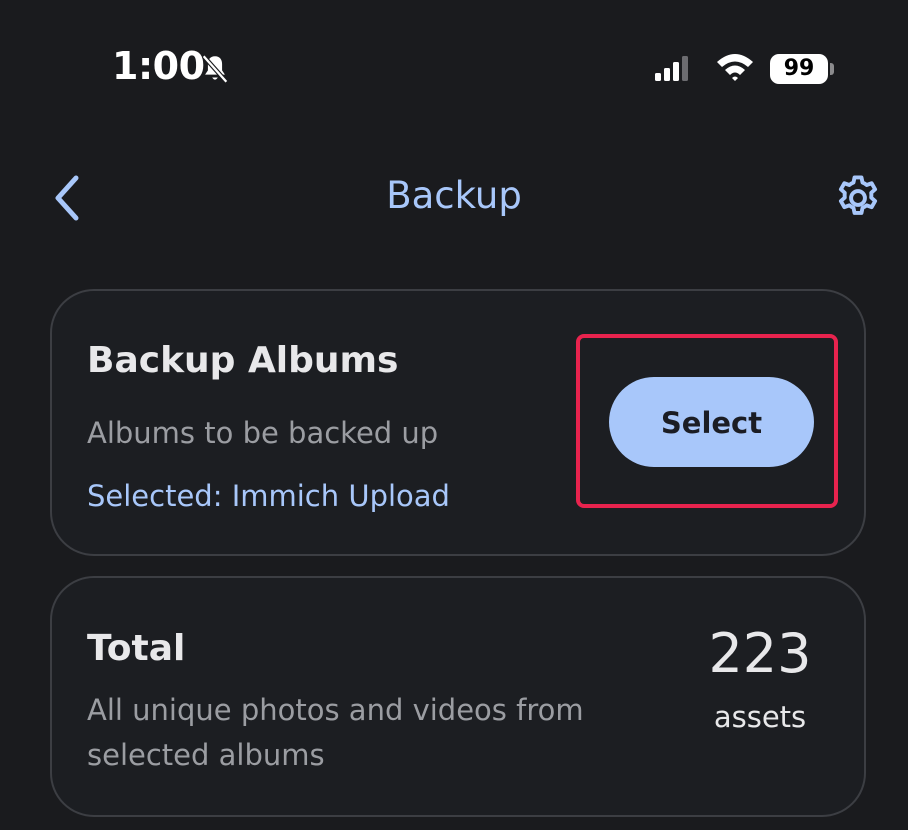  I want to click on backup-albums-title: Backup Albums, so click(243, 360).